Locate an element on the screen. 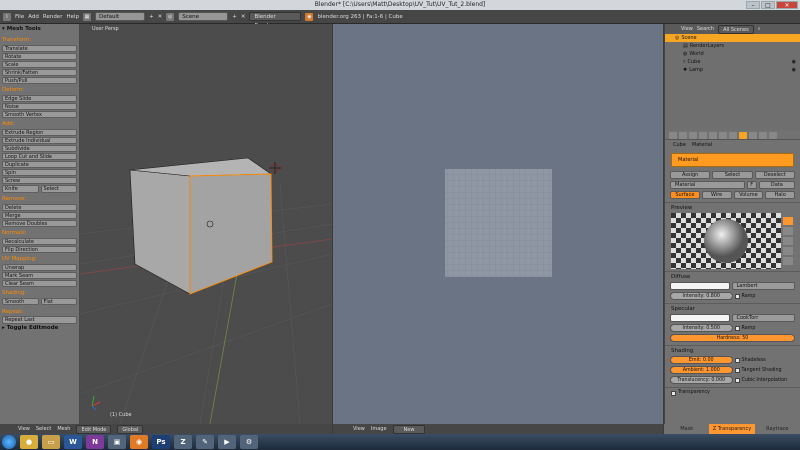 Image resolution: width=800 pixels, height=450 pixels. extrude-individual-button: Extrude Individual is located at coordinates (39, 140).